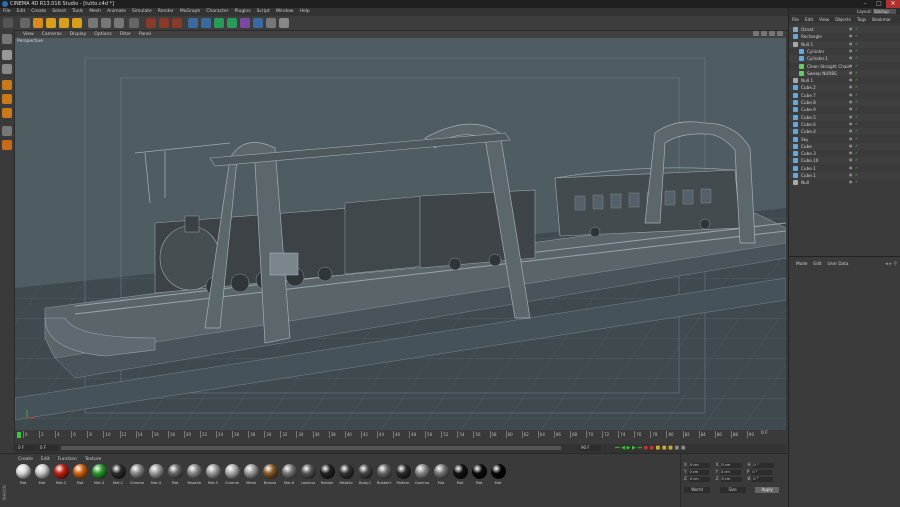  What do you see at coordinates (683, 448) in the screenshot?
I see `timeline-settings-icon: ■` at bounding box center [683, 448].